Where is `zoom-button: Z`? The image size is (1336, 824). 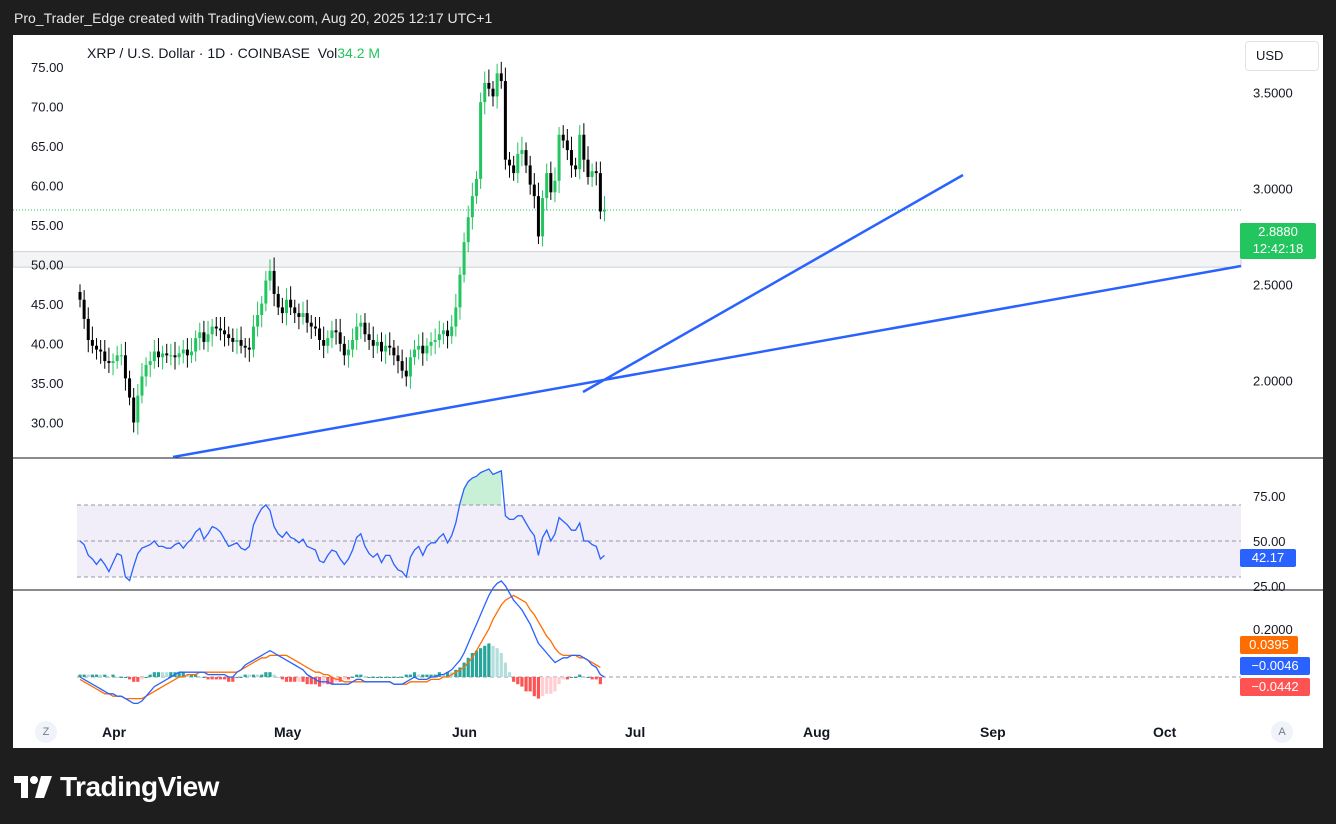
zoom-button: Z is located at coordinates (46, 732).